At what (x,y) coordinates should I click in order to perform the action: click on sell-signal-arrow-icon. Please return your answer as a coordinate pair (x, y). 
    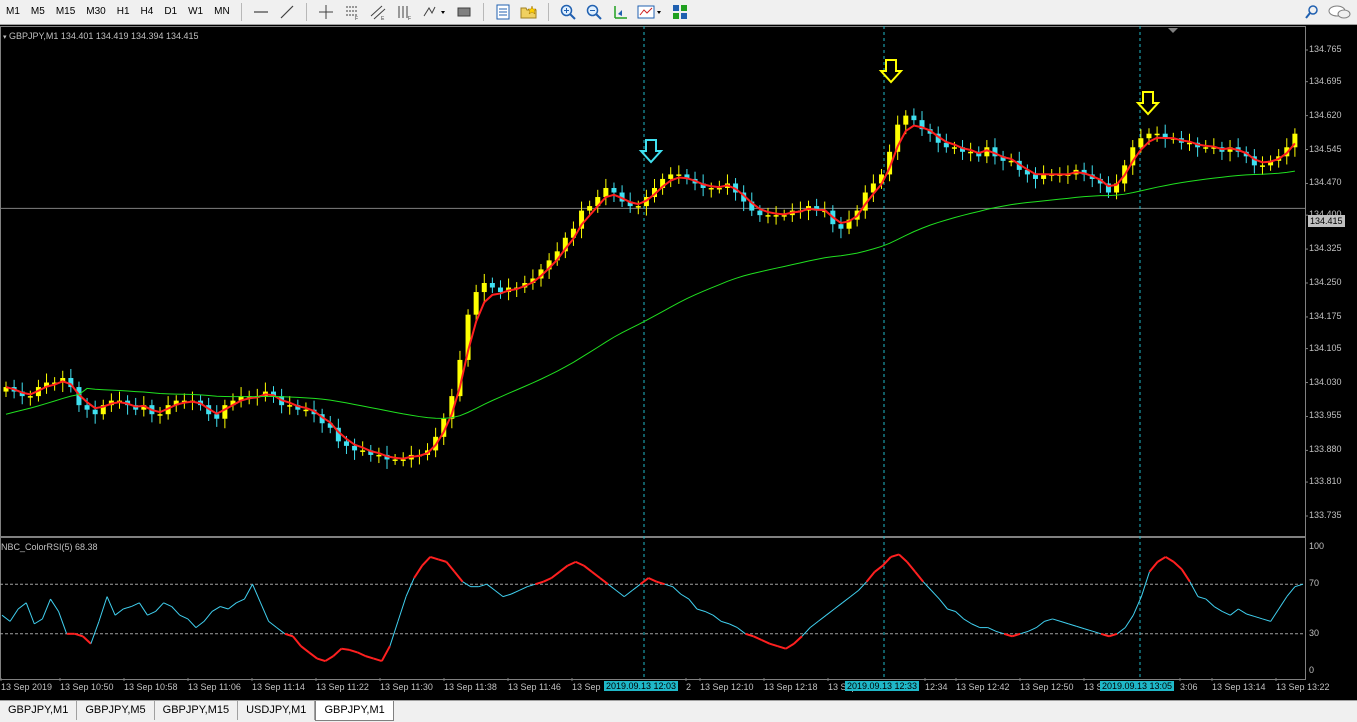
    Looking at the image, I should click on (1148, 103).